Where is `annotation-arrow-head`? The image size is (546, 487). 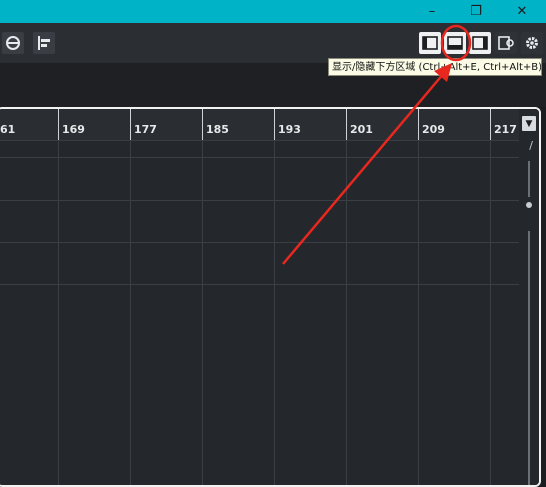 annotation-arrow-head is located at coordinates (443, 72).